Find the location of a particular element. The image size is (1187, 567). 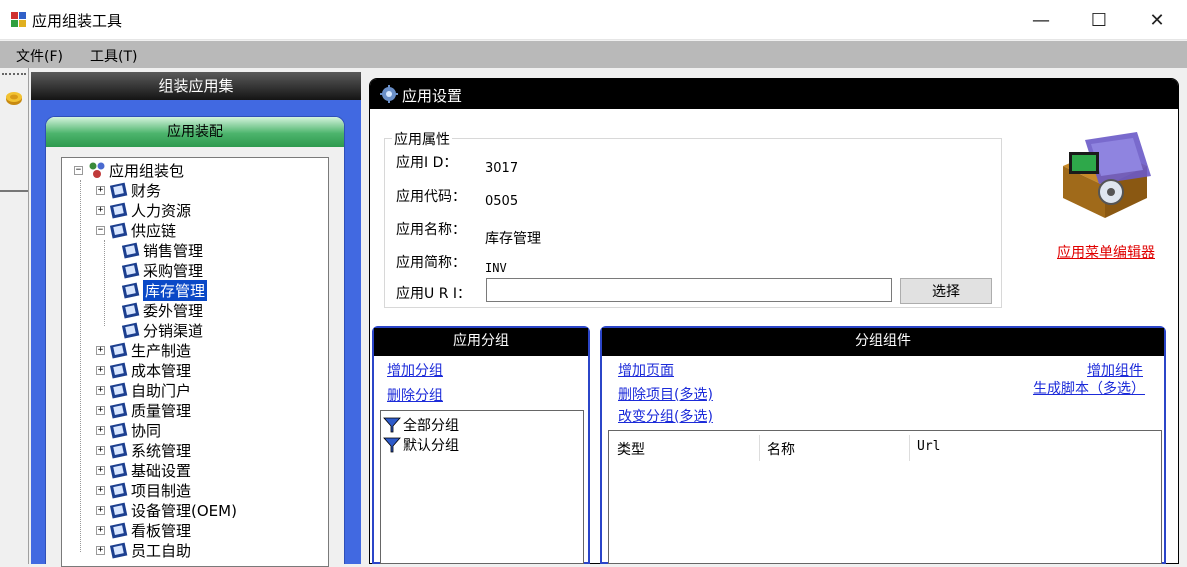

tree-node: + 协同 is located at coordinates (128, 430).